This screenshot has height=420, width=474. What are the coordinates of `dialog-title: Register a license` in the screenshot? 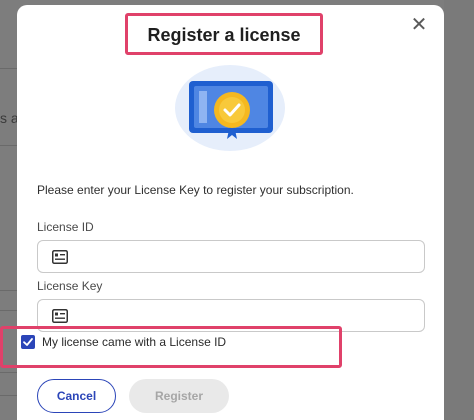 It's located at (224, 35).